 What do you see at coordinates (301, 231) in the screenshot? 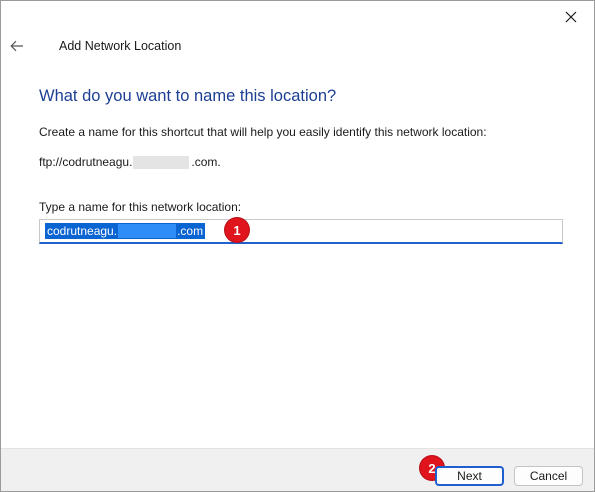
I see `location-name-input: codrutneagu. .com` at bounding box center [301, 231].